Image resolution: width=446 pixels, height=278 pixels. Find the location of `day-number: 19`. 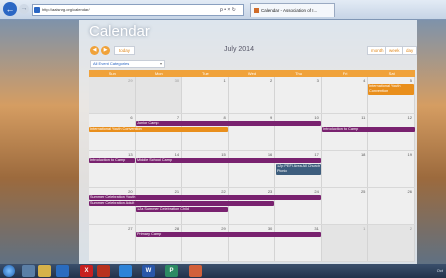

day-number: 19 is located at coordinates (409, 154).